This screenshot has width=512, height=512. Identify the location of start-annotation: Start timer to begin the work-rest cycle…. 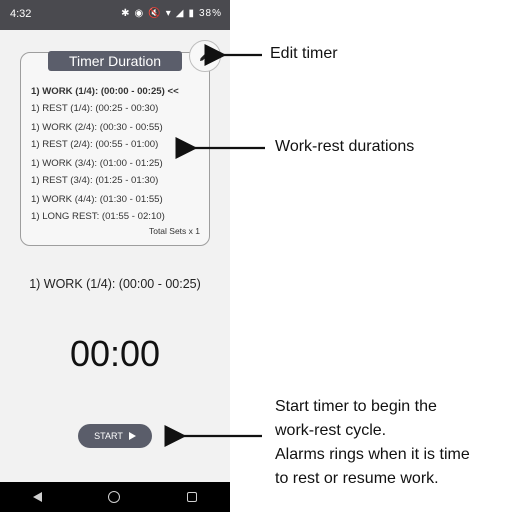
(393, 443).